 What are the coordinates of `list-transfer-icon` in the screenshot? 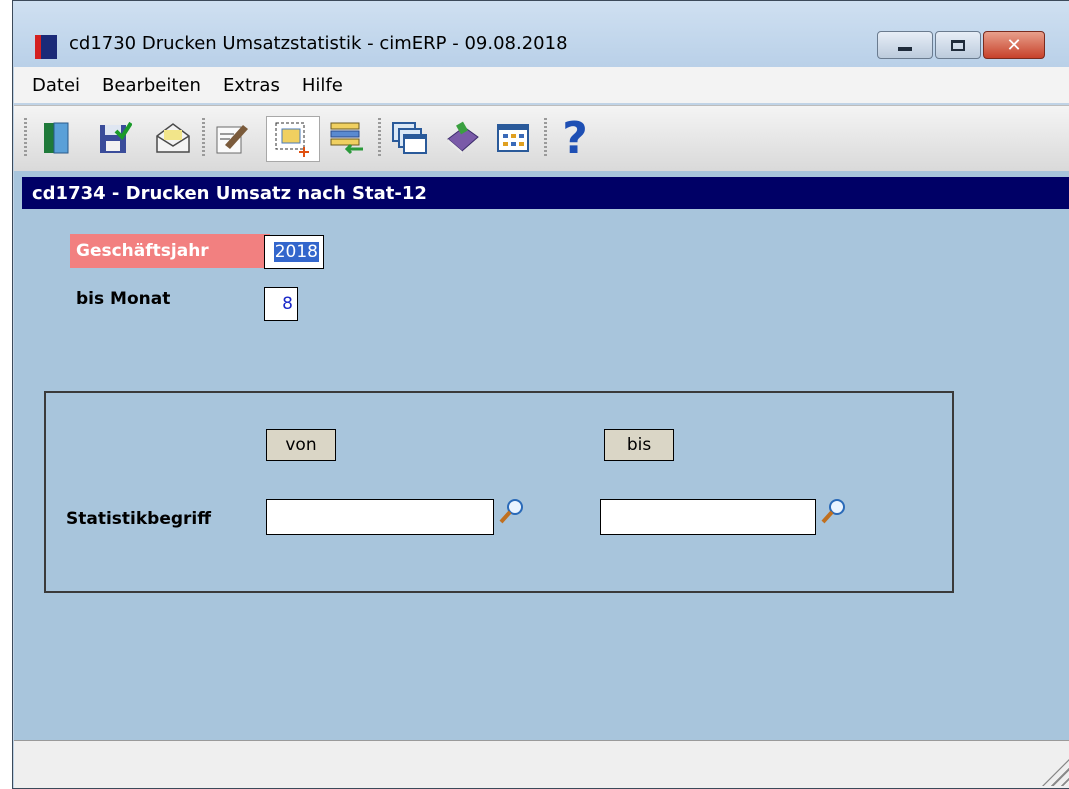 It's located at (347, 138).